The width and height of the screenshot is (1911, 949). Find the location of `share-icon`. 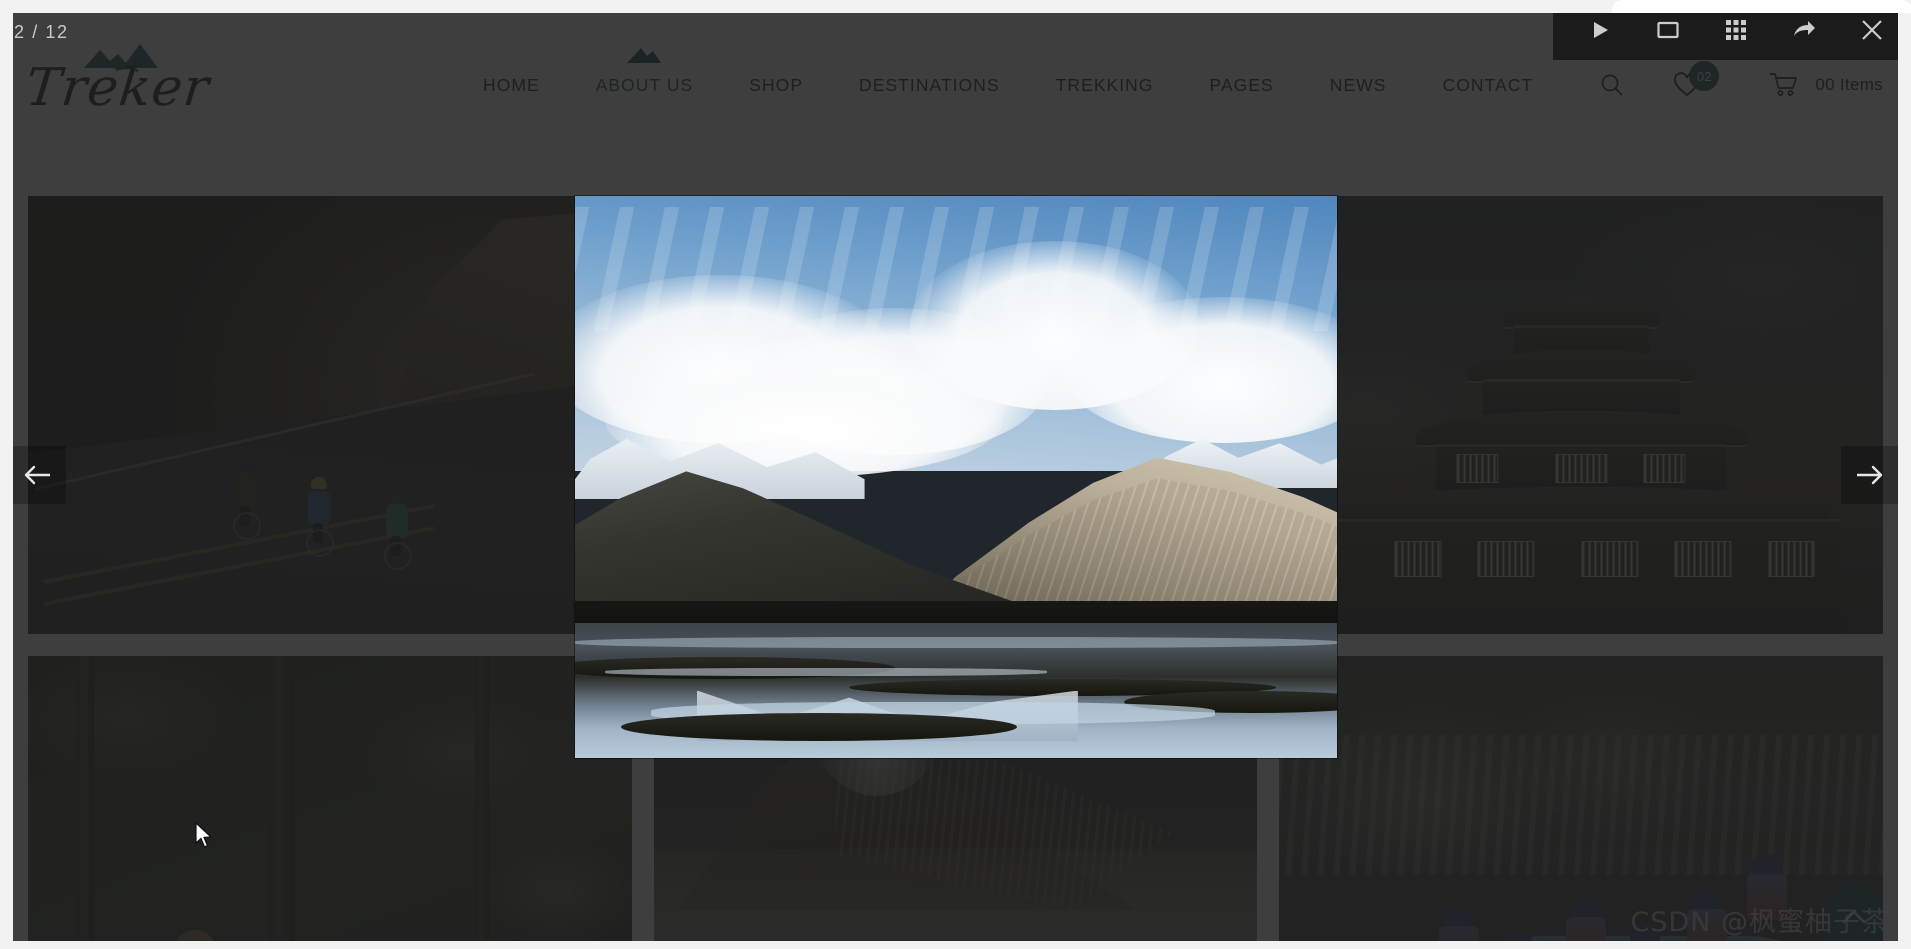

share-icon is located at coordinates (1804, 30).